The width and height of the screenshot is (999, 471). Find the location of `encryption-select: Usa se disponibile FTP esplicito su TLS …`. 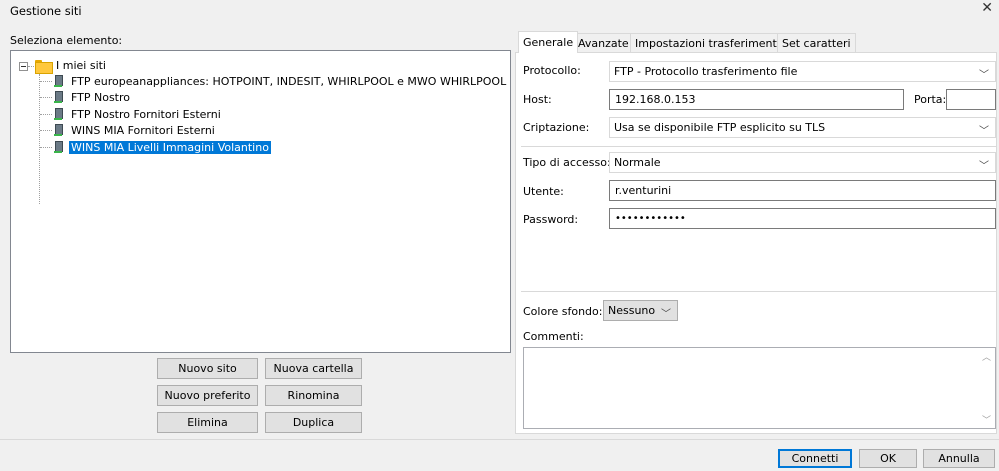

encryption-select: Usa se disponibile FTP esplicito su TLS … is located at coordinates (802, 127).